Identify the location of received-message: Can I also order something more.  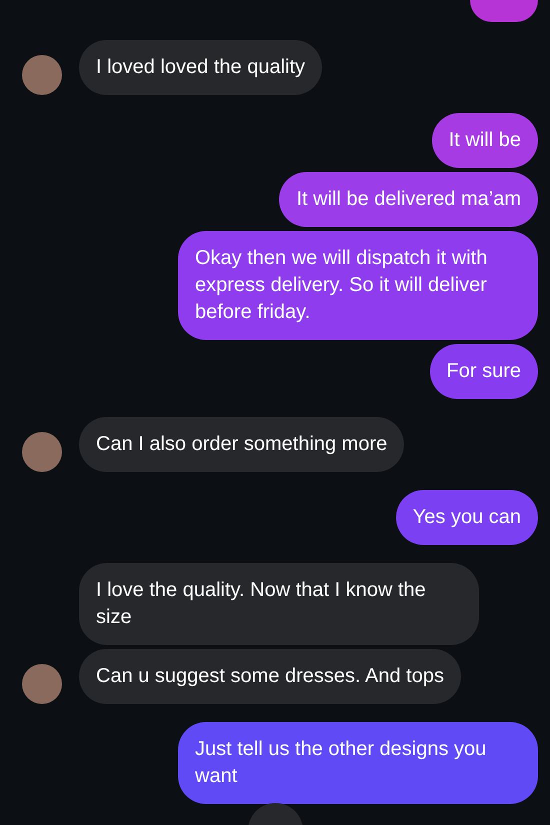
(241, 444).